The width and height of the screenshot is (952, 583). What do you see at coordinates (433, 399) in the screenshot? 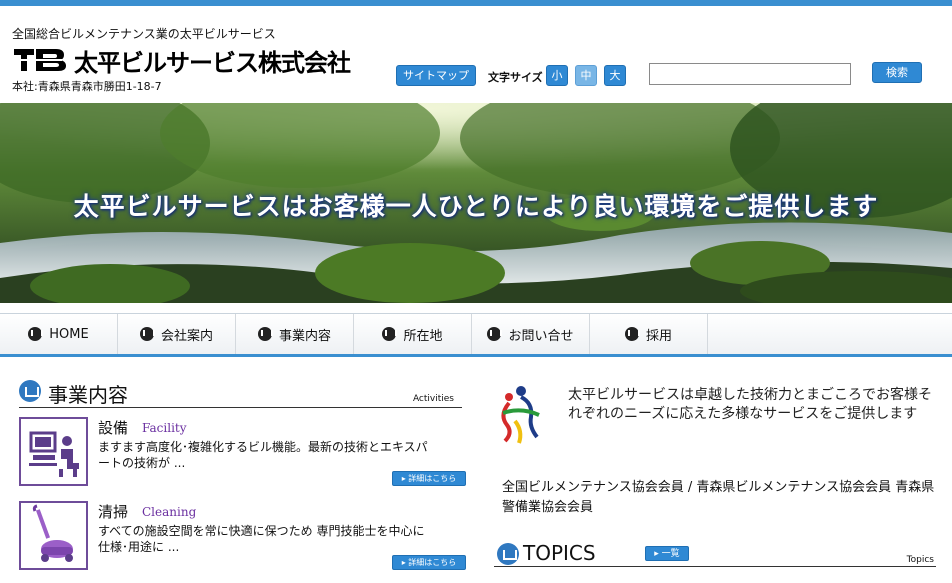
I see `business-section-title-en: Activities` at bounding box center [433, 399].